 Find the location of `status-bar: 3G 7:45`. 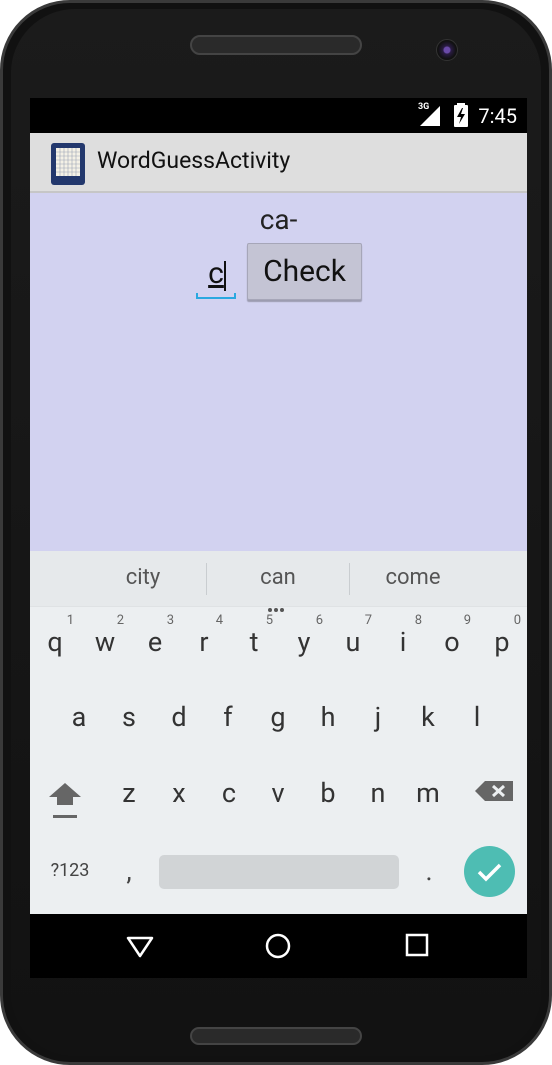

status-bar: 3G 7:45 is located at coordinates (278, 115).